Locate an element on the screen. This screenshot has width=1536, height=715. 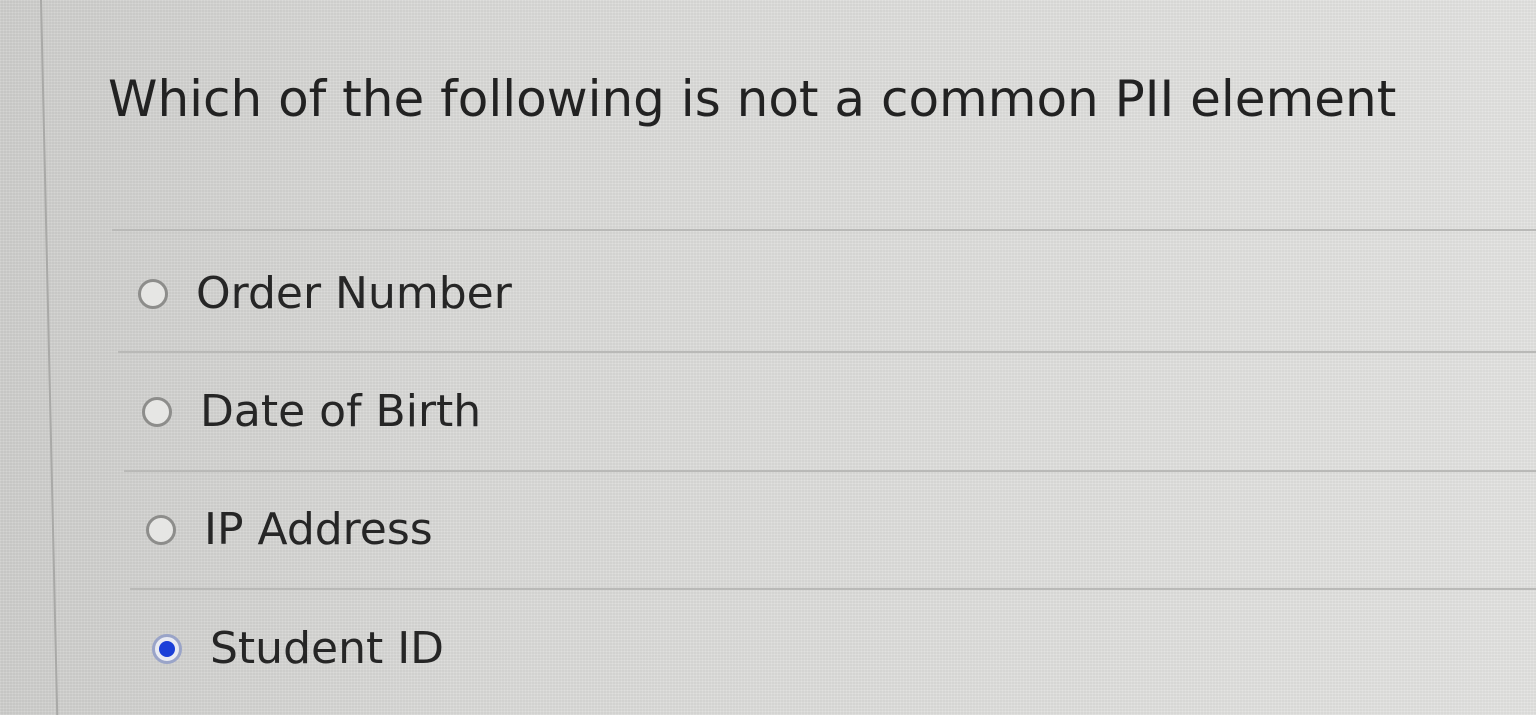
option-label: IP Address is located at coordinates (318, 529).